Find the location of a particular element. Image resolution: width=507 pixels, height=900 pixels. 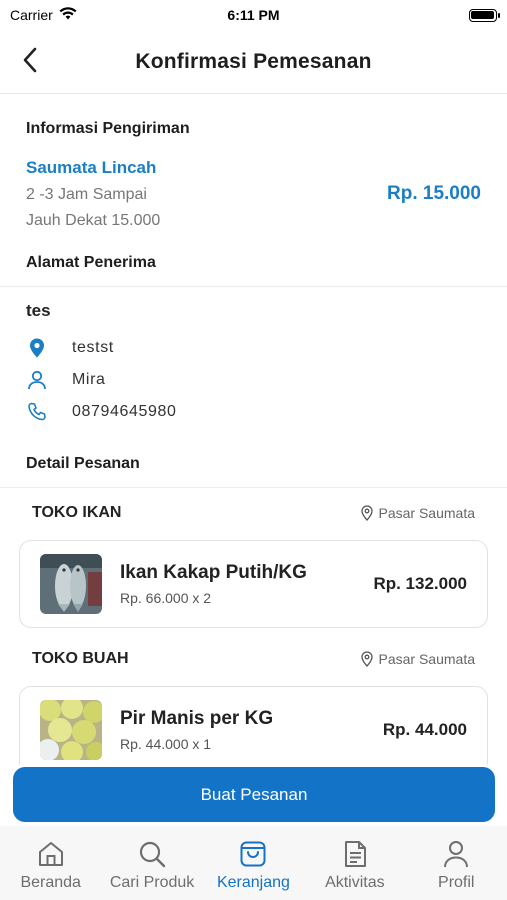

item-name: Pir Manis per KG is located at coordinates (197, 718).